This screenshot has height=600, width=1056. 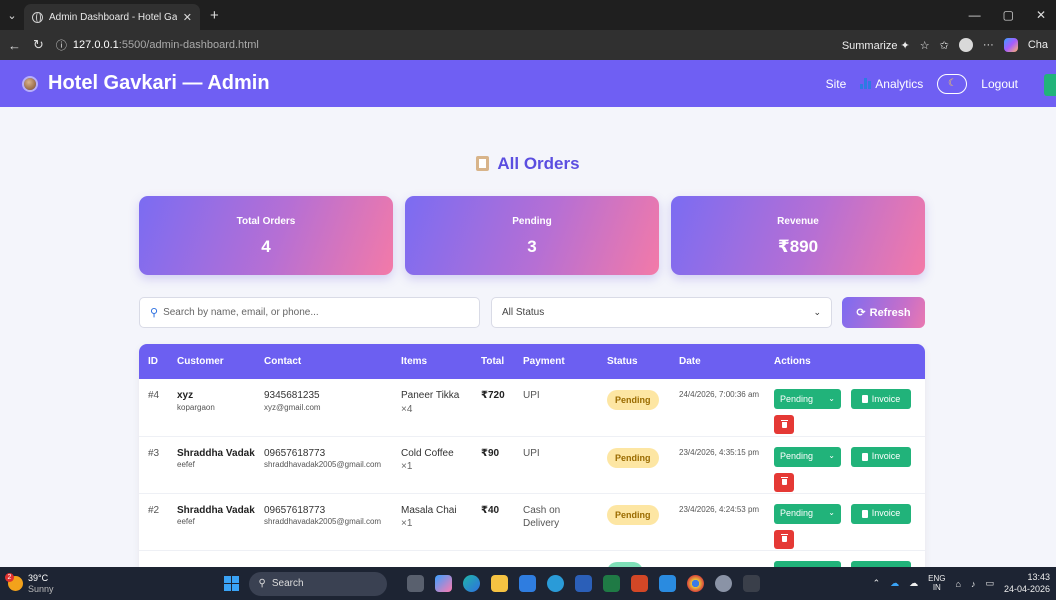 I want to click on weather-widget: 2 39°C Sunny, so click(x=29, y=583).